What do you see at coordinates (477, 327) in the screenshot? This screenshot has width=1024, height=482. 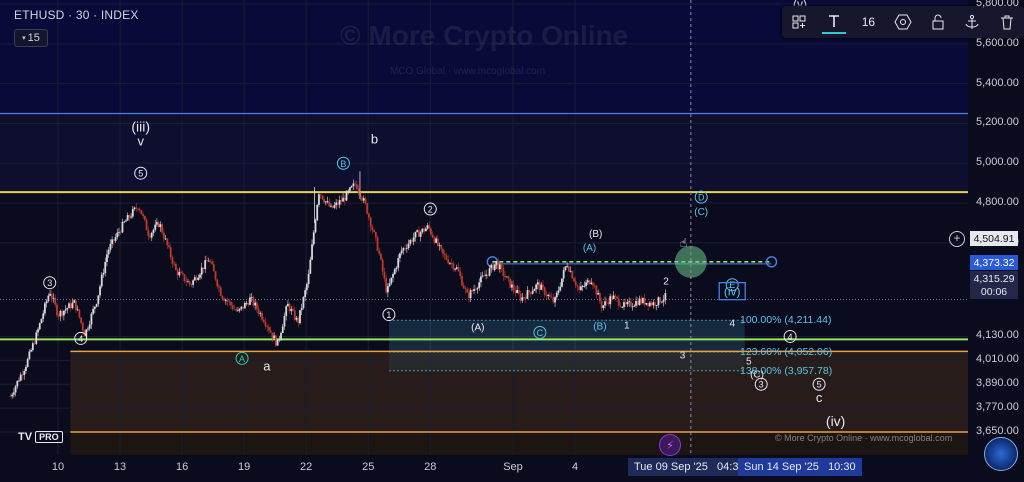 I see `wave-label: (A)` at bounding box center [477, 327].